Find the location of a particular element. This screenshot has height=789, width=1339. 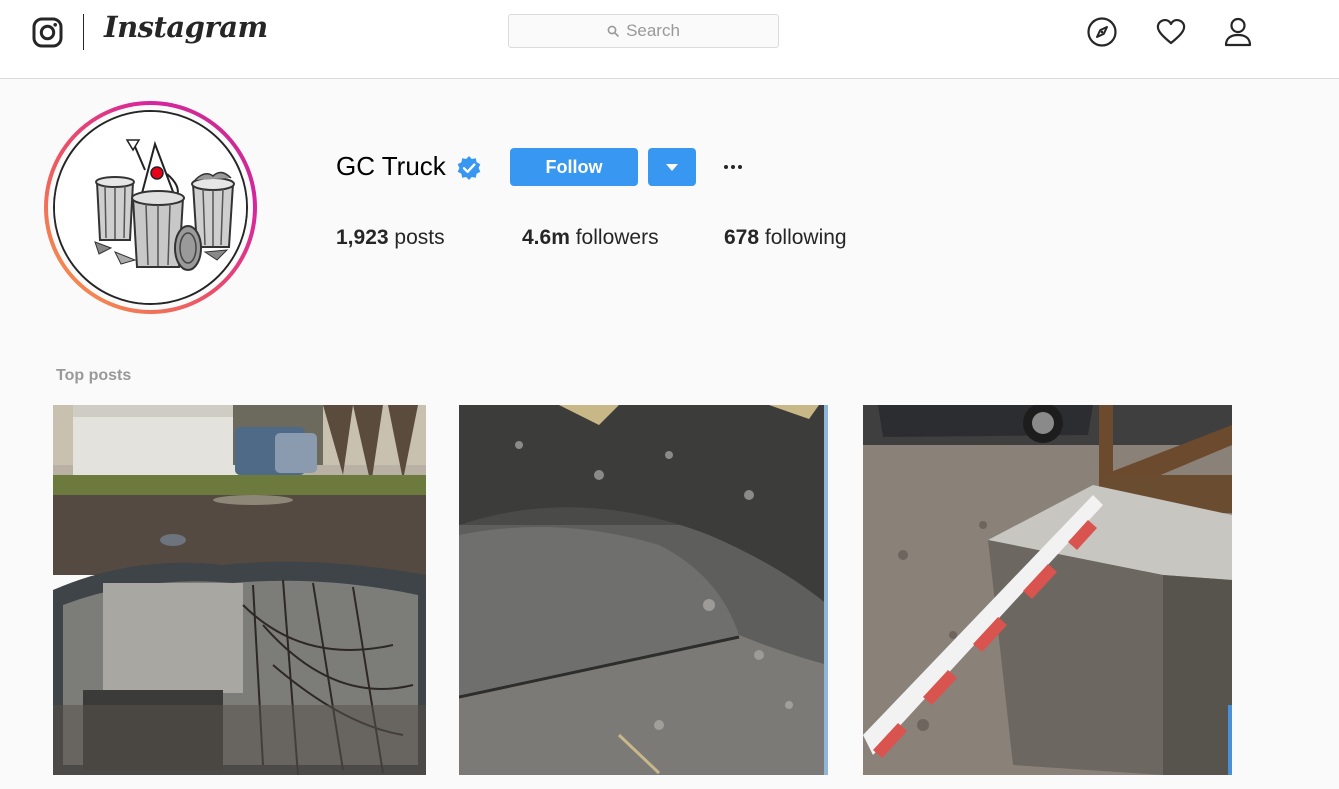

suggested-dropdown-button is located at coordinates (672, 167).